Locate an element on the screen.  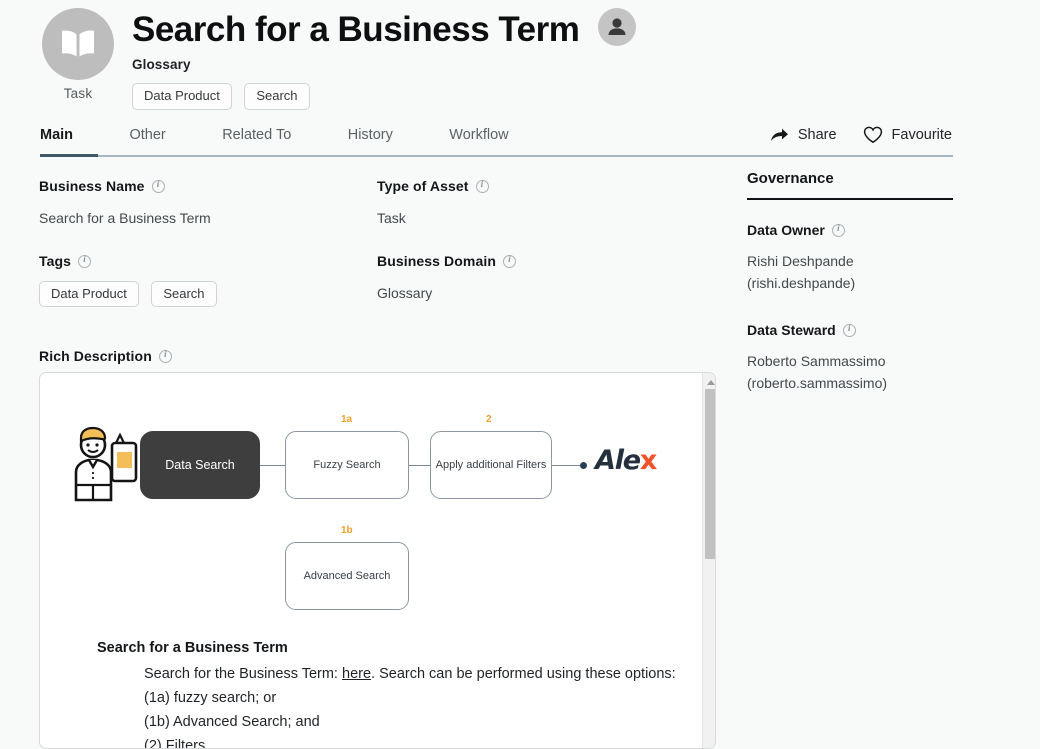
tags-row: Data Product Search is located at coordinates (204, 294).